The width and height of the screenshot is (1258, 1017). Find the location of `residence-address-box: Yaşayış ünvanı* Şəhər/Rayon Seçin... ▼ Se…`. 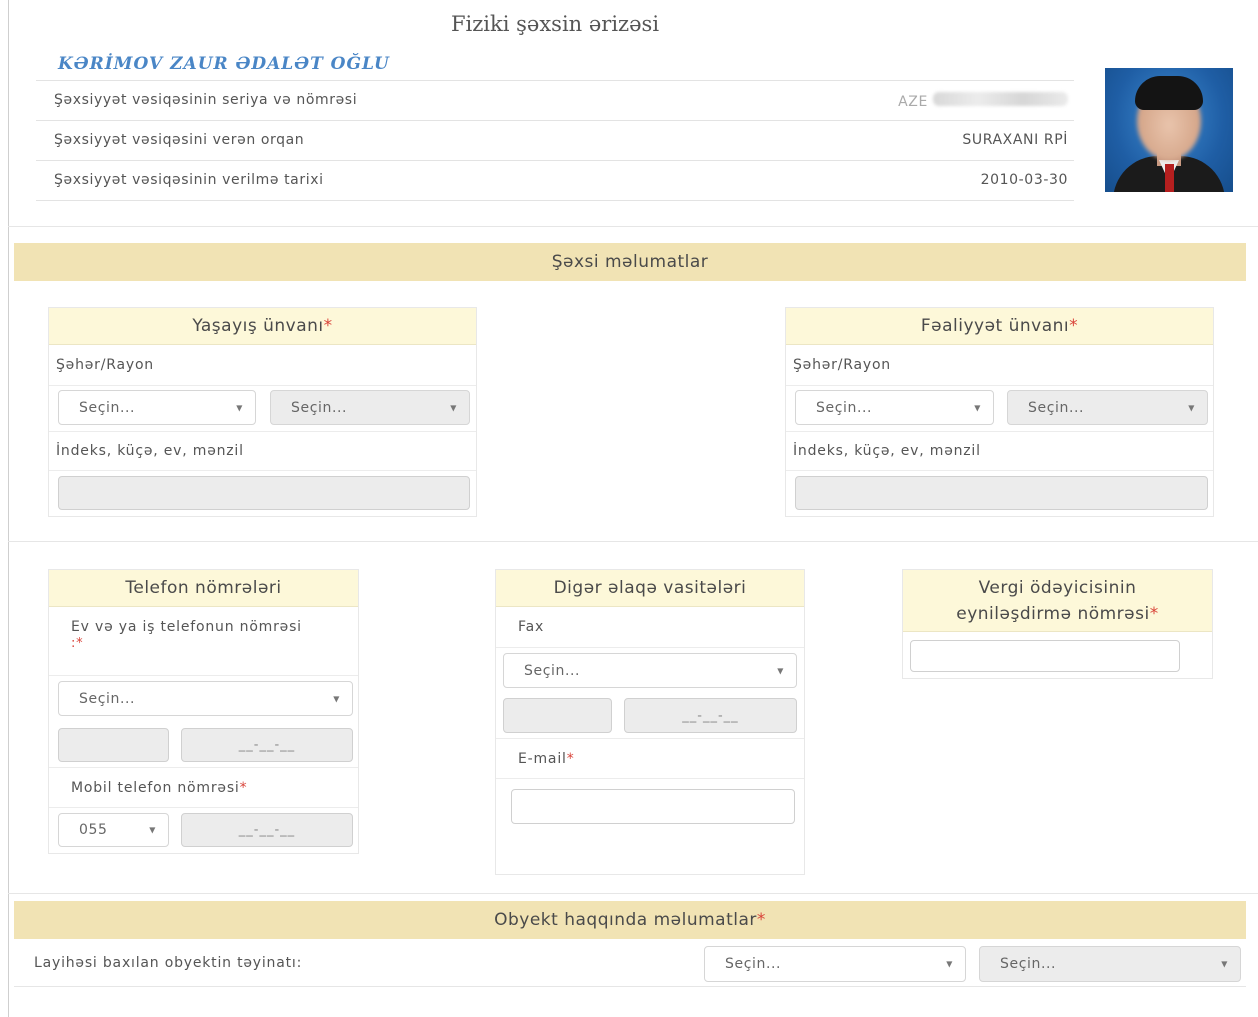

residence-address-box: Yaşayış ünvanı* Şəhər/Rayon Seçin... ▼ Se… is located at coordinates (262, 412).